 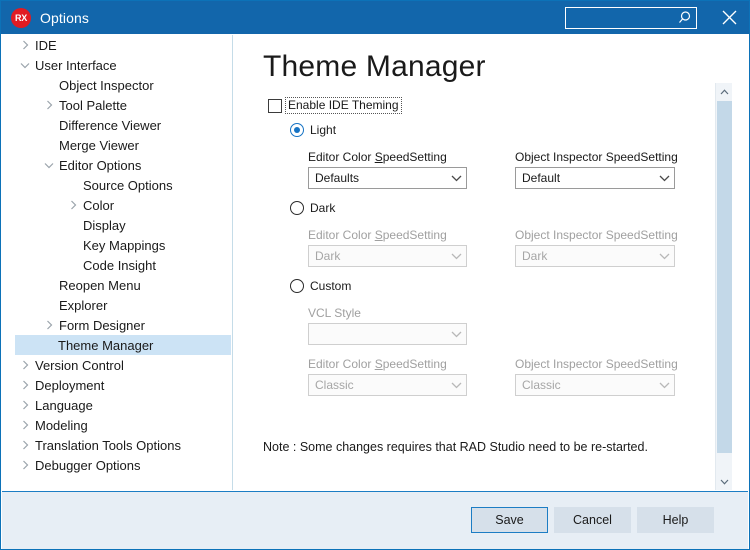 I want to click on sidebar-item-label: Tool Palette, so click(x=93, y=105).